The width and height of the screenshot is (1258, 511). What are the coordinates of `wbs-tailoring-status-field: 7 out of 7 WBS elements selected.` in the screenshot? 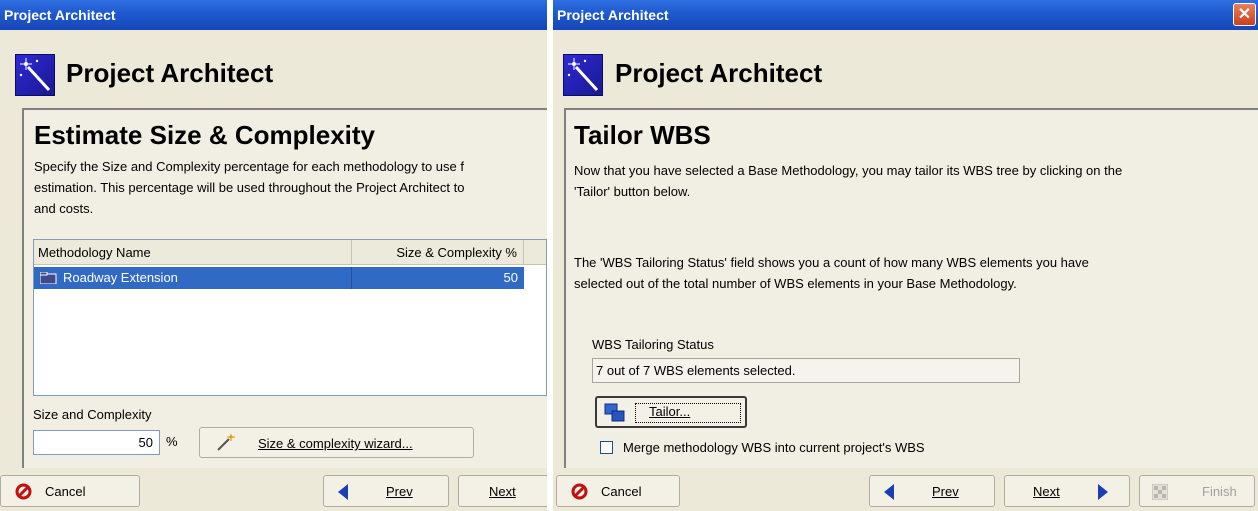 It's located at (806, 370).